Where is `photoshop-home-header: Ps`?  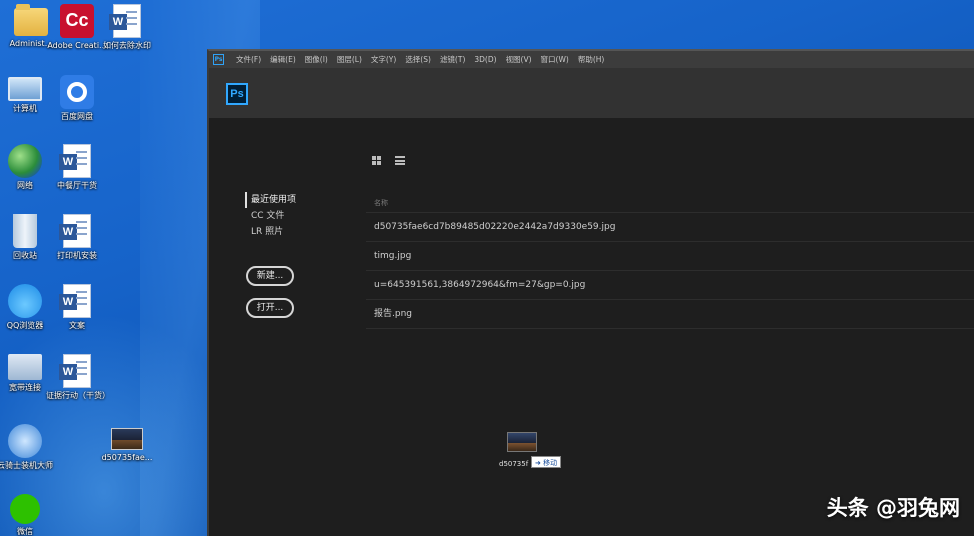
photoshop-home-header: Ps is located at coordinates (591, 93).